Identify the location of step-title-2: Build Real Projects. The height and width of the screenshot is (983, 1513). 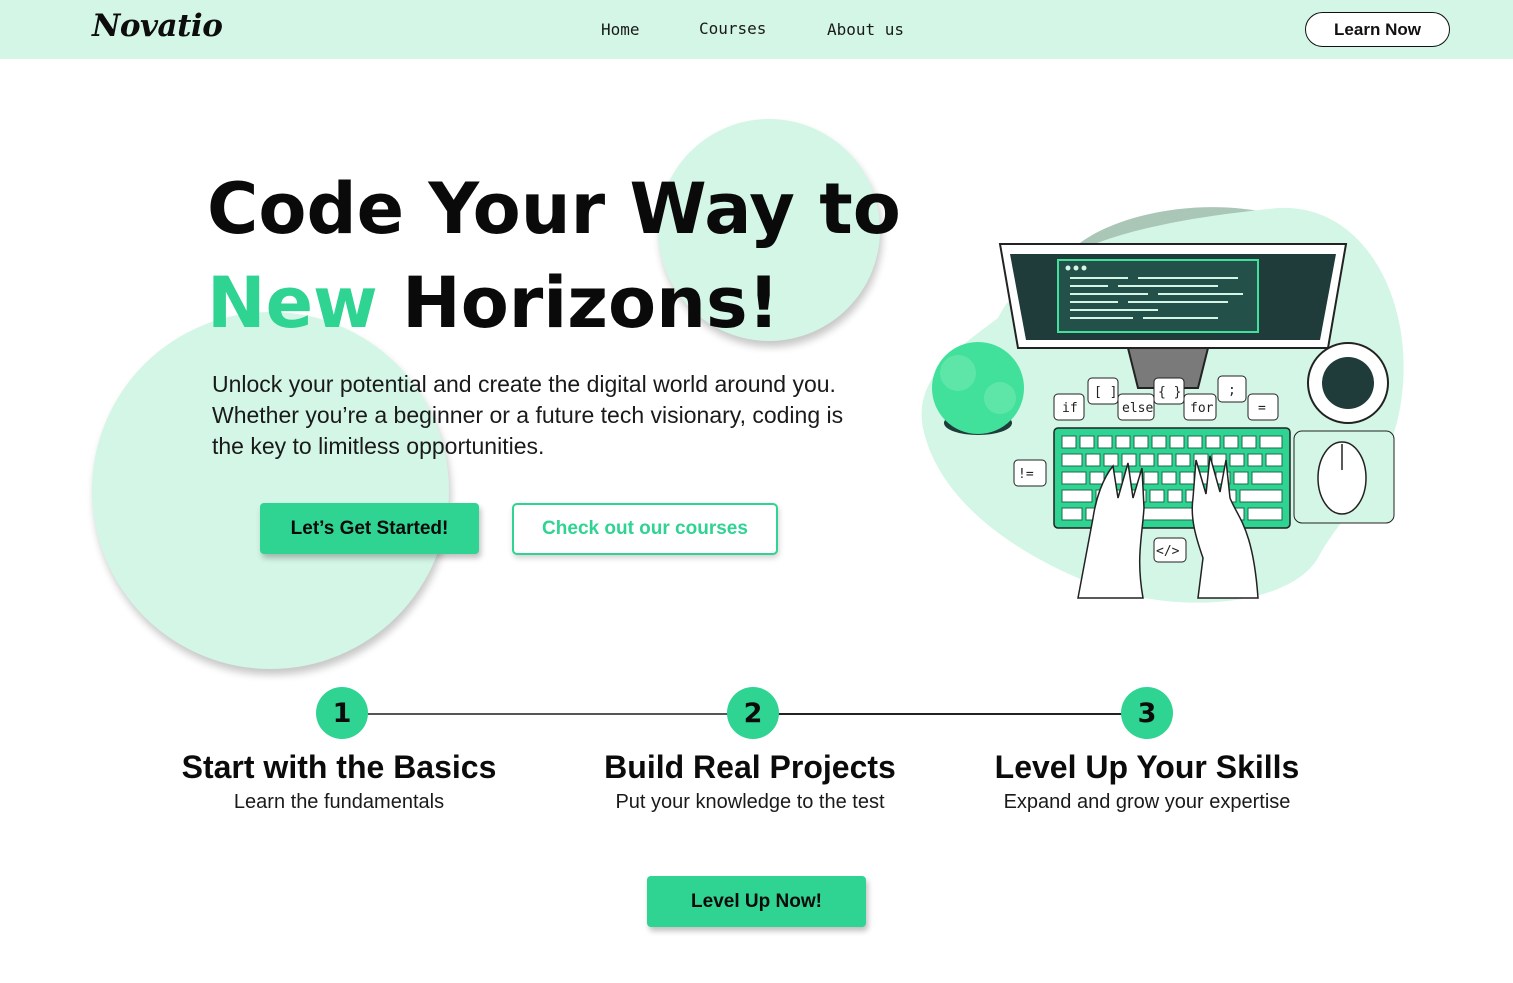
(750, 767).